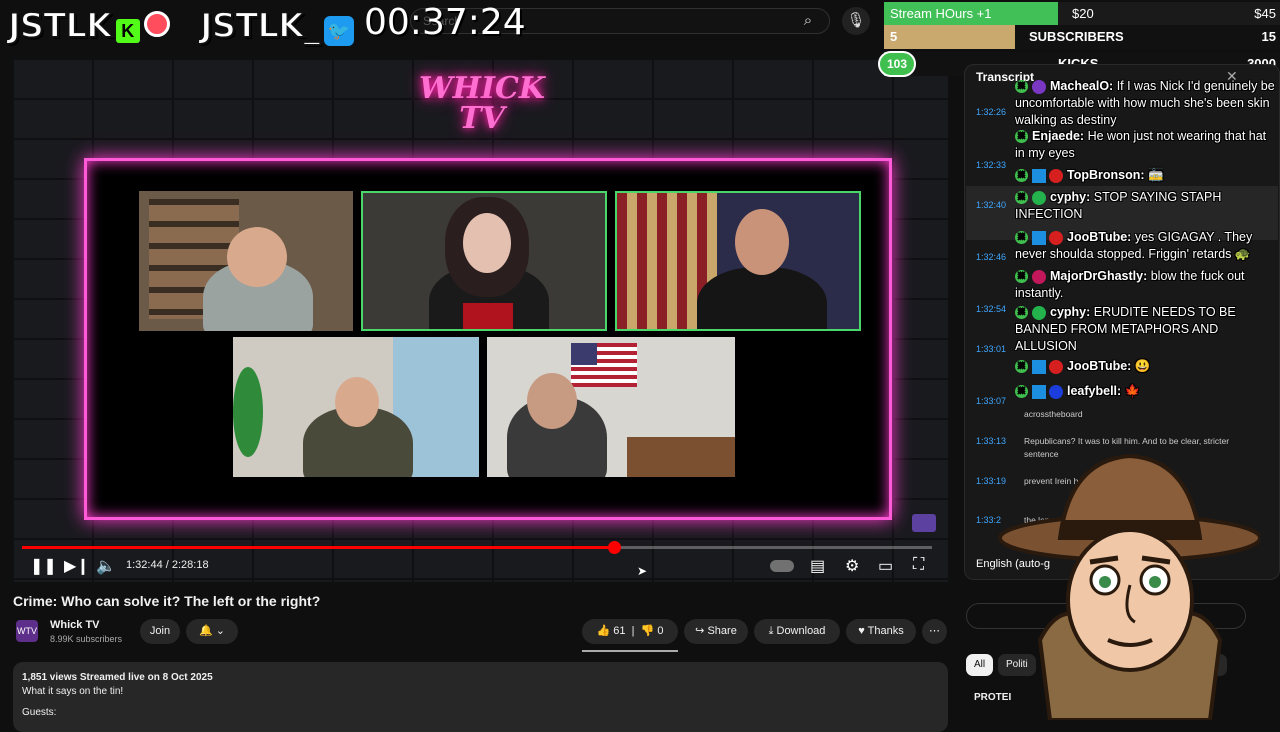  Describe the element at coordinates (77, 566) in the screenshot. I see `next-icon: ▶❙` at that location.